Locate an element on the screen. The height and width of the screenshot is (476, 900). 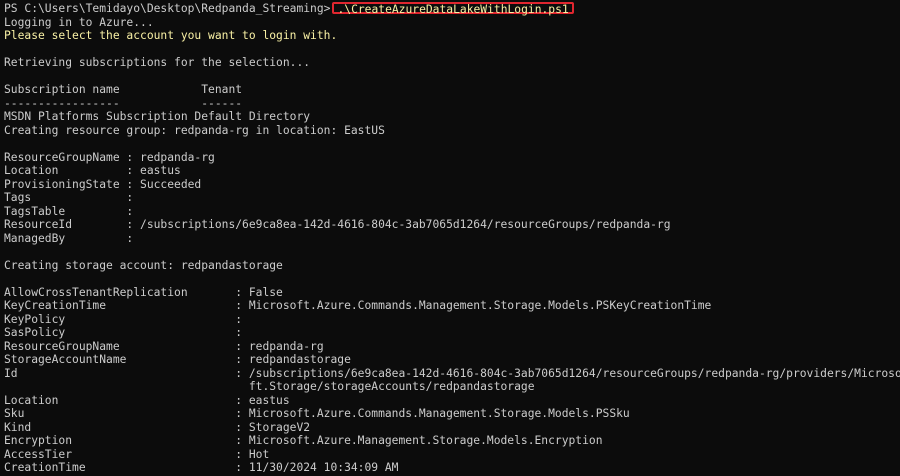
output-line: AccessTier : Hot is located at coordinates (137, 454).